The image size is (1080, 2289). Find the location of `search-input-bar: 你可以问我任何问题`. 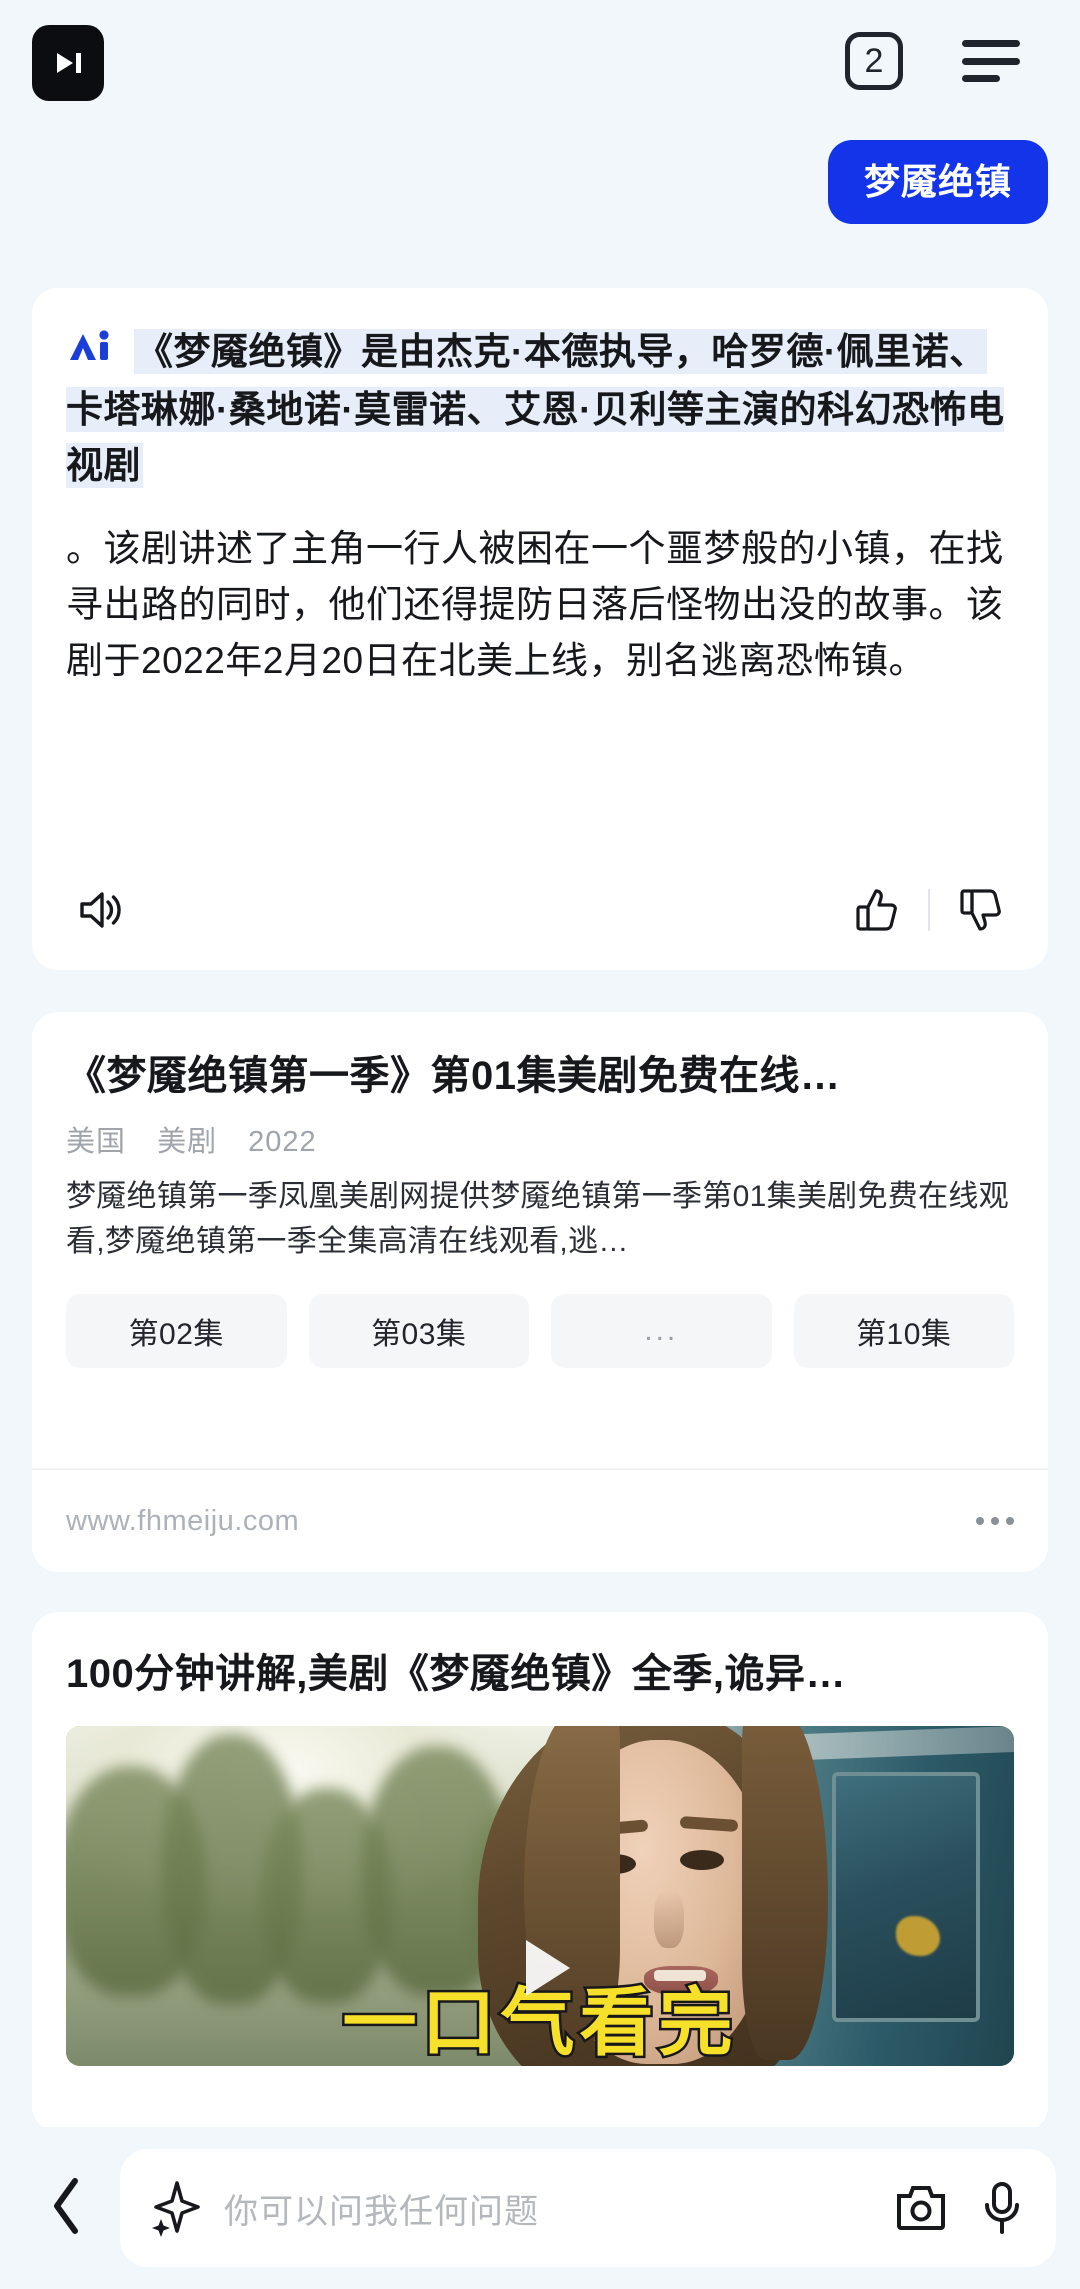

search-input-bar: 你可以问我任何问题 is located at coordinates (588, 2208).